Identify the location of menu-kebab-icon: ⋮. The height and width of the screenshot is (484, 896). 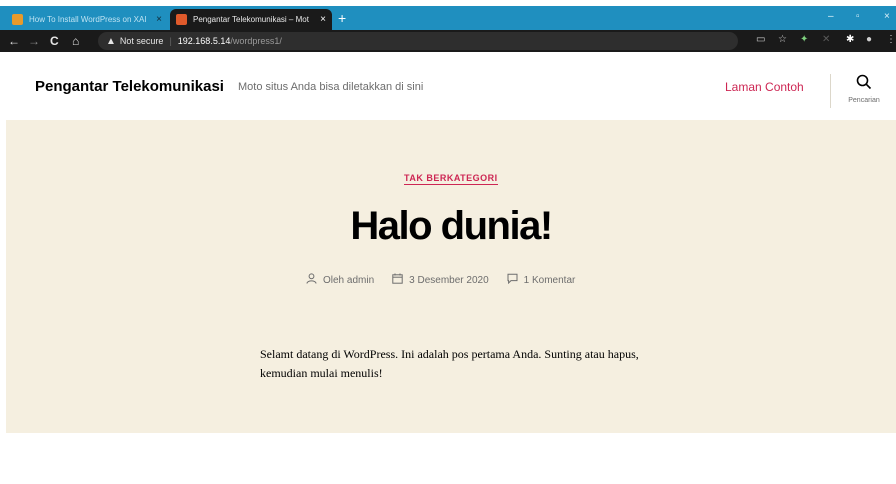
(891, 39).